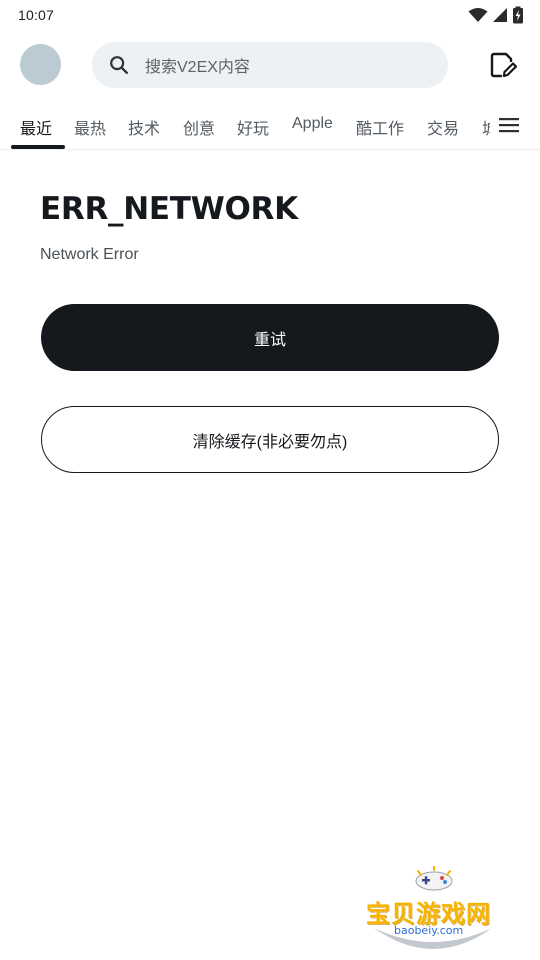  I want to click on clear-cache-button: 清除缓存(非必要勿点), so click(270, 439).